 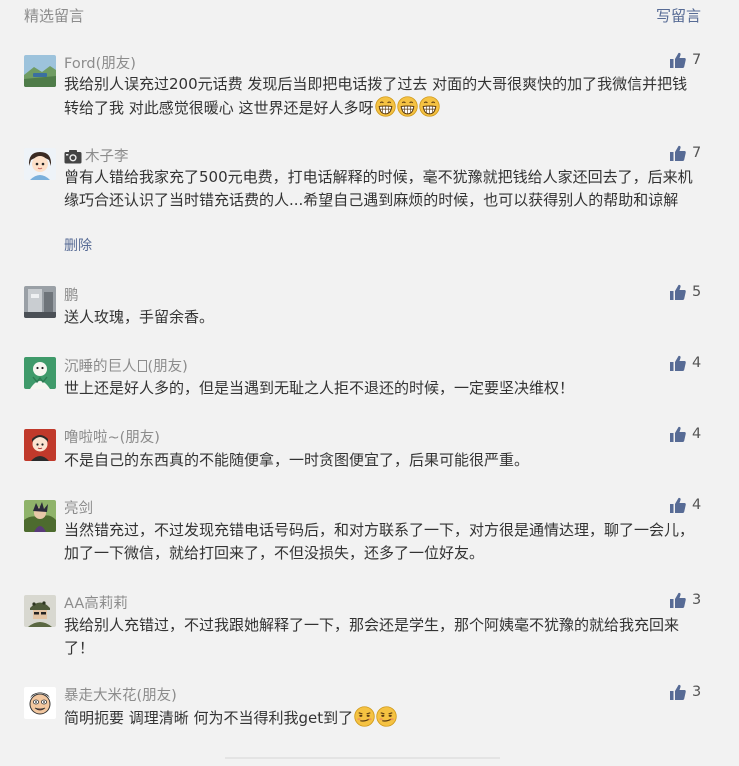 I want to click on landscape-avatar, so click(x=40, y=71).